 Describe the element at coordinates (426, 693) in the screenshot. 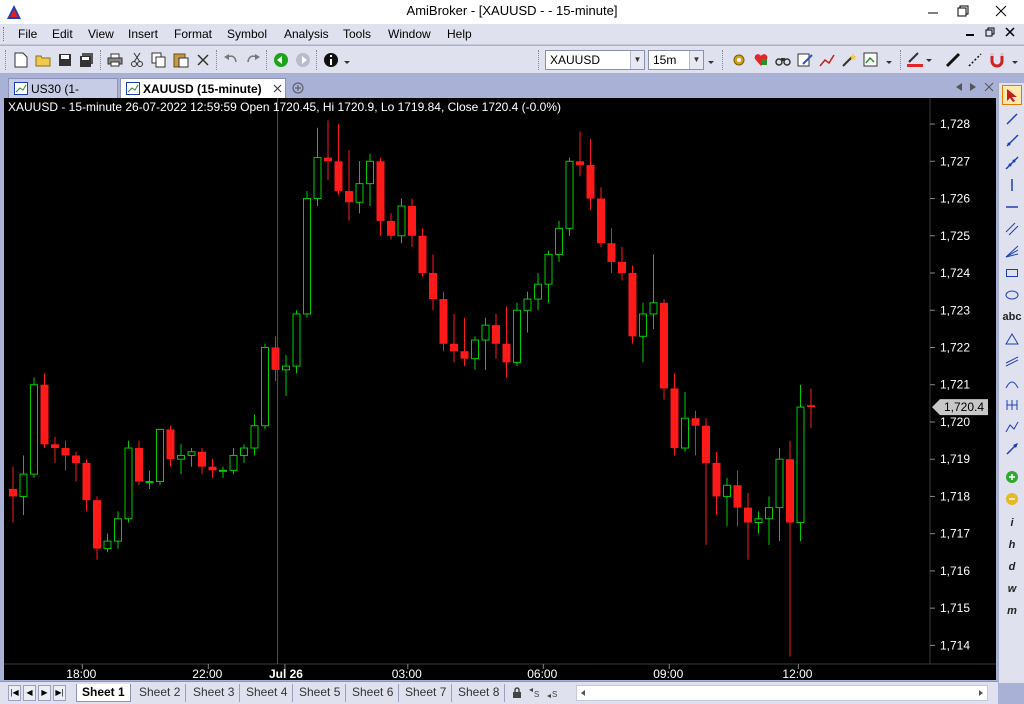

I see `sheet-tab-7: Sheet 7` at that location.